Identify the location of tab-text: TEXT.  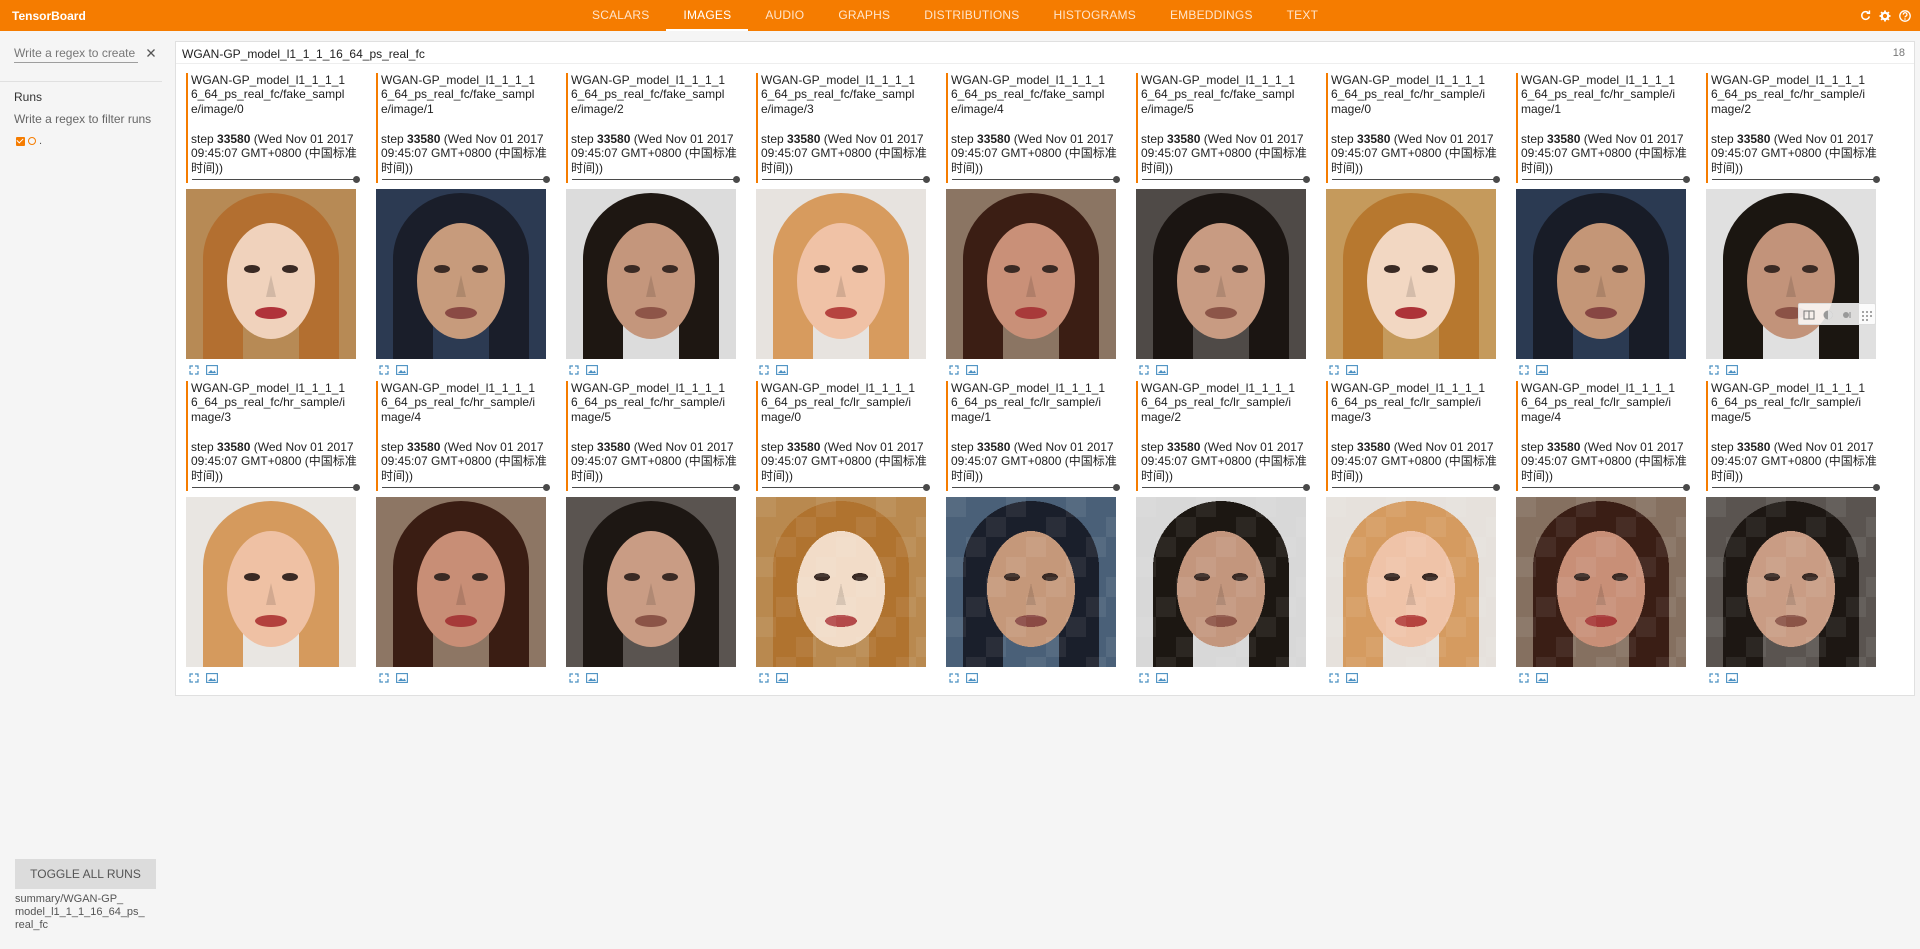
(1302, 15).